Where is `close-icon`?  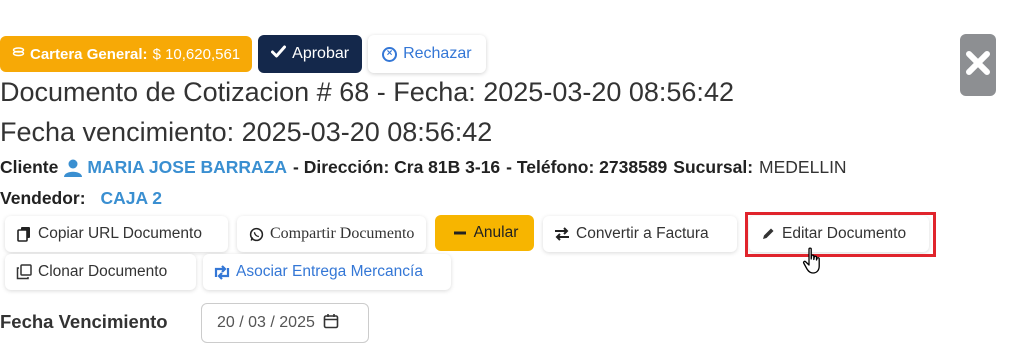 close-icon is located at coordinates (978, 65).